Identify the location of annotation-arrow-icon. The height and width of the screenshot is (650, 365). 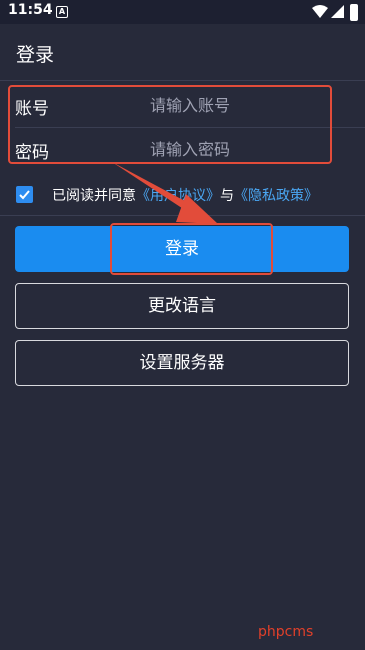
(165, 193).